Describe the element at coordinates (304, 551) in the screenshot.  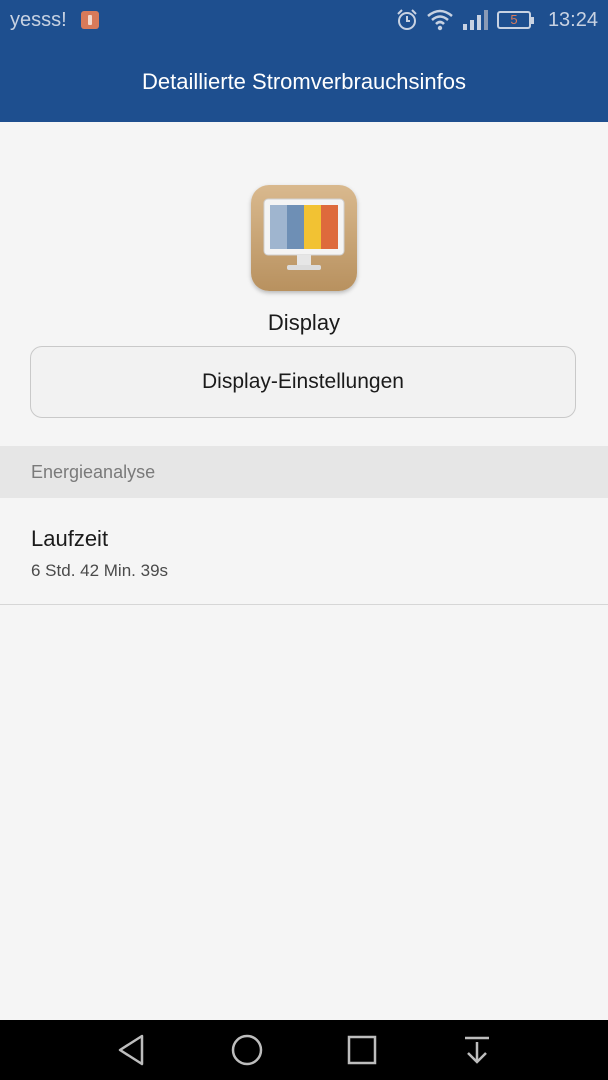
I see `list-item-runtime: Laufzeit 6 Std. 42 Min. 39s` at that location.